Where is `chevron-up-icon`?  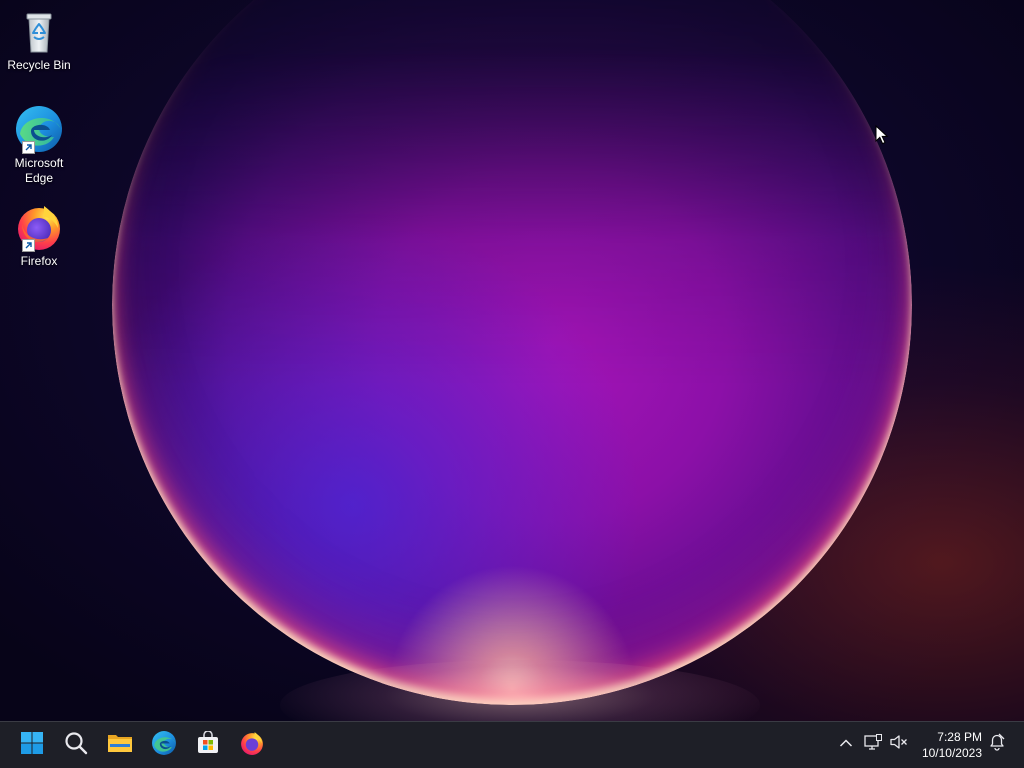 chevron-up-icon is located at coordinates (846, 744).